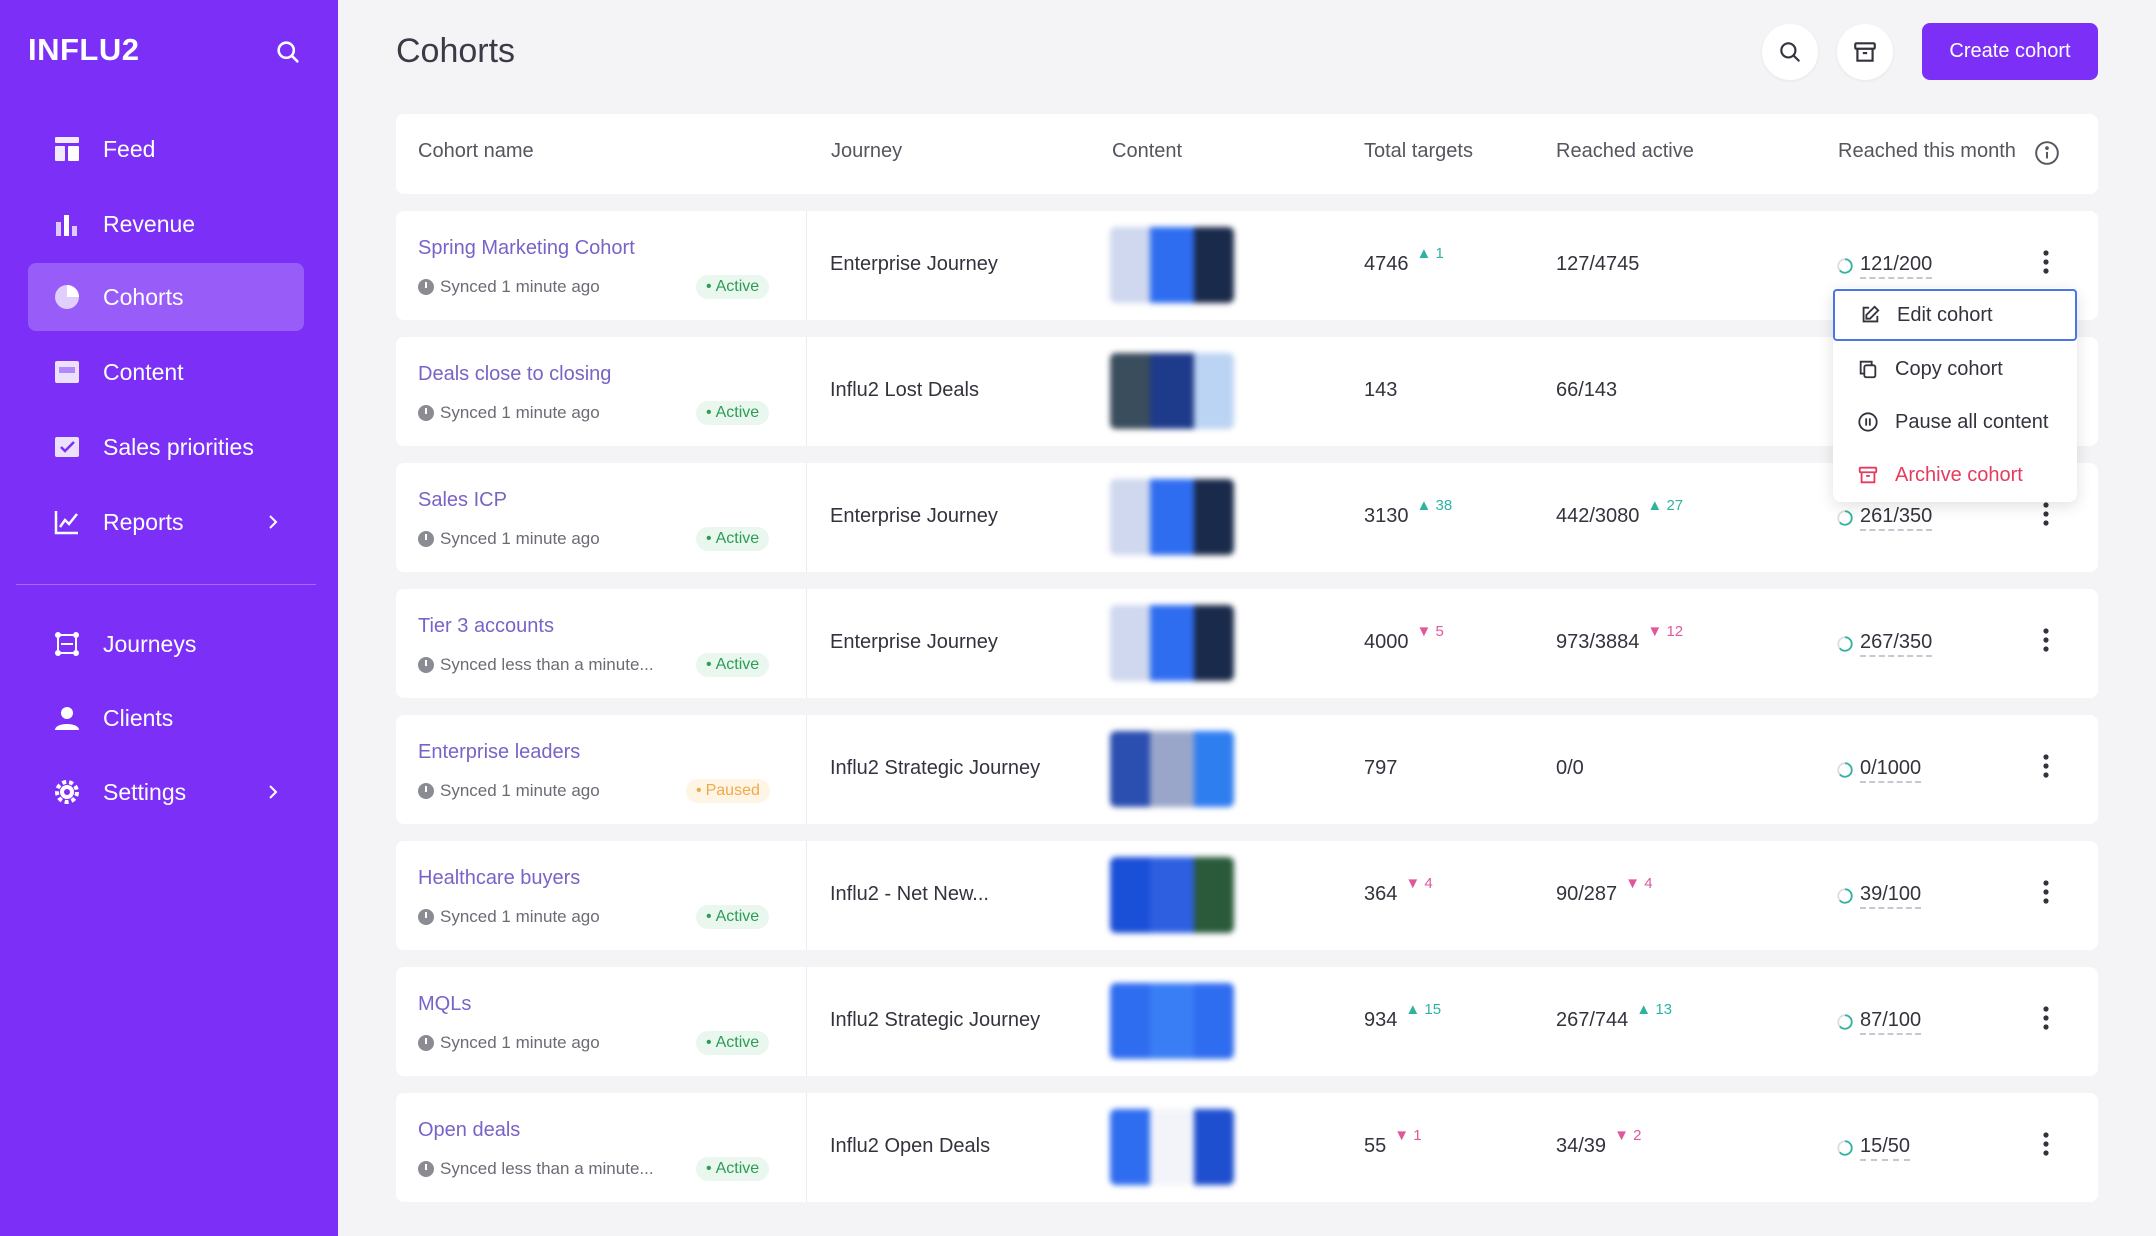  I want to click on cohort-name-link: Deals close to closing, so click(514, 374).